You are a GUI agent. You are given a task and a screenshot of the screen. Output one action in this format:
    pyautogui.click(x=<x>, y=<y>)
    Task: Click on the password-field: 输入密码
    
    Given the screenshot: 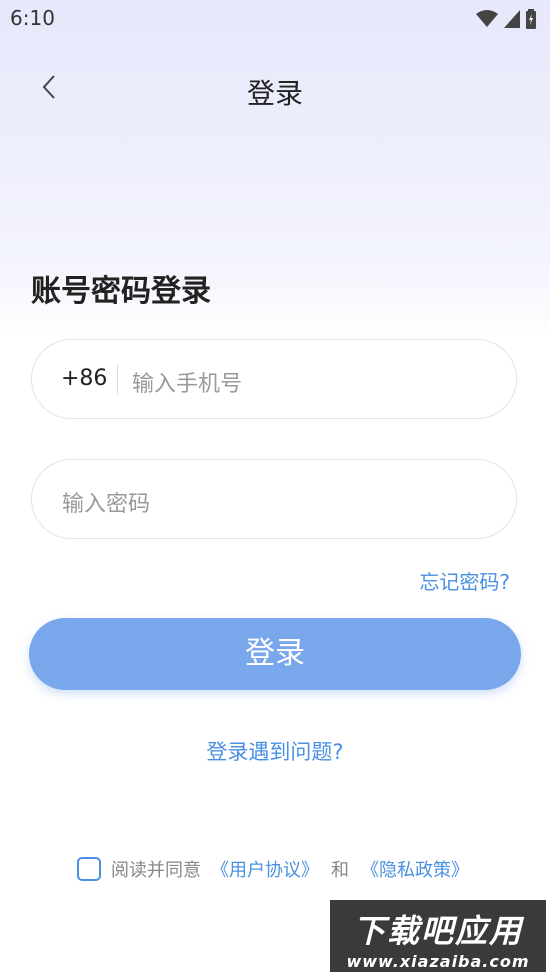 What is the action you would take?
    pyautogui.click(x=274, y=499)
    